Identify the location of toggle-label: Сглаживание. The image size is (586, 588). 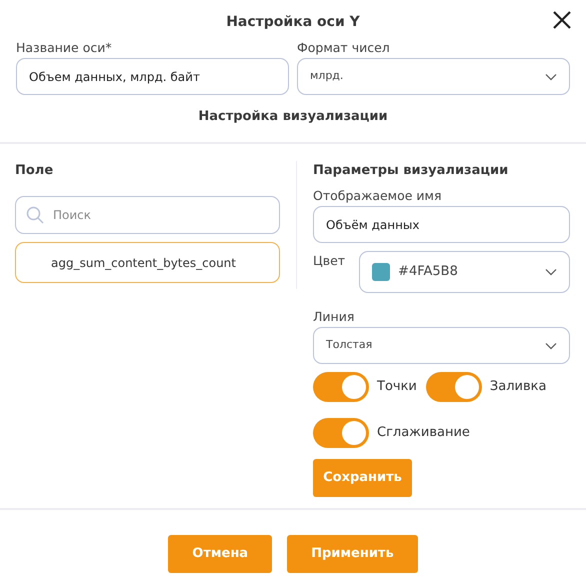
(423, 433).